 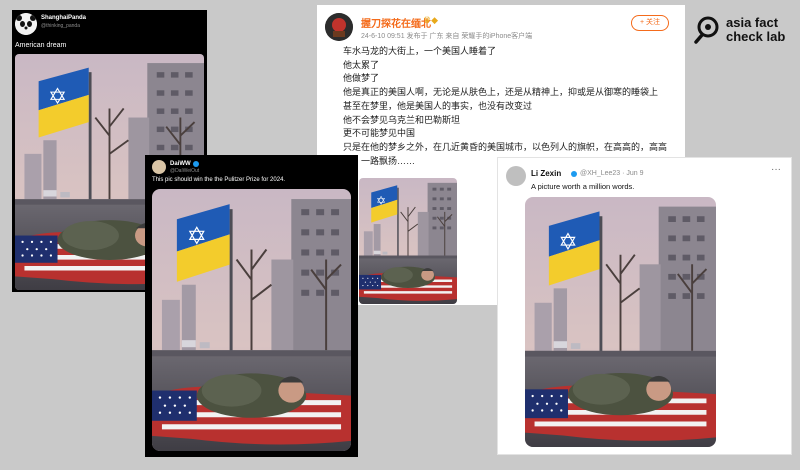 What do you see at coordinates (379, 133) in the screenshot?
I see `post-line: 更不可能梦见中国` at bounding box center [379, 133].